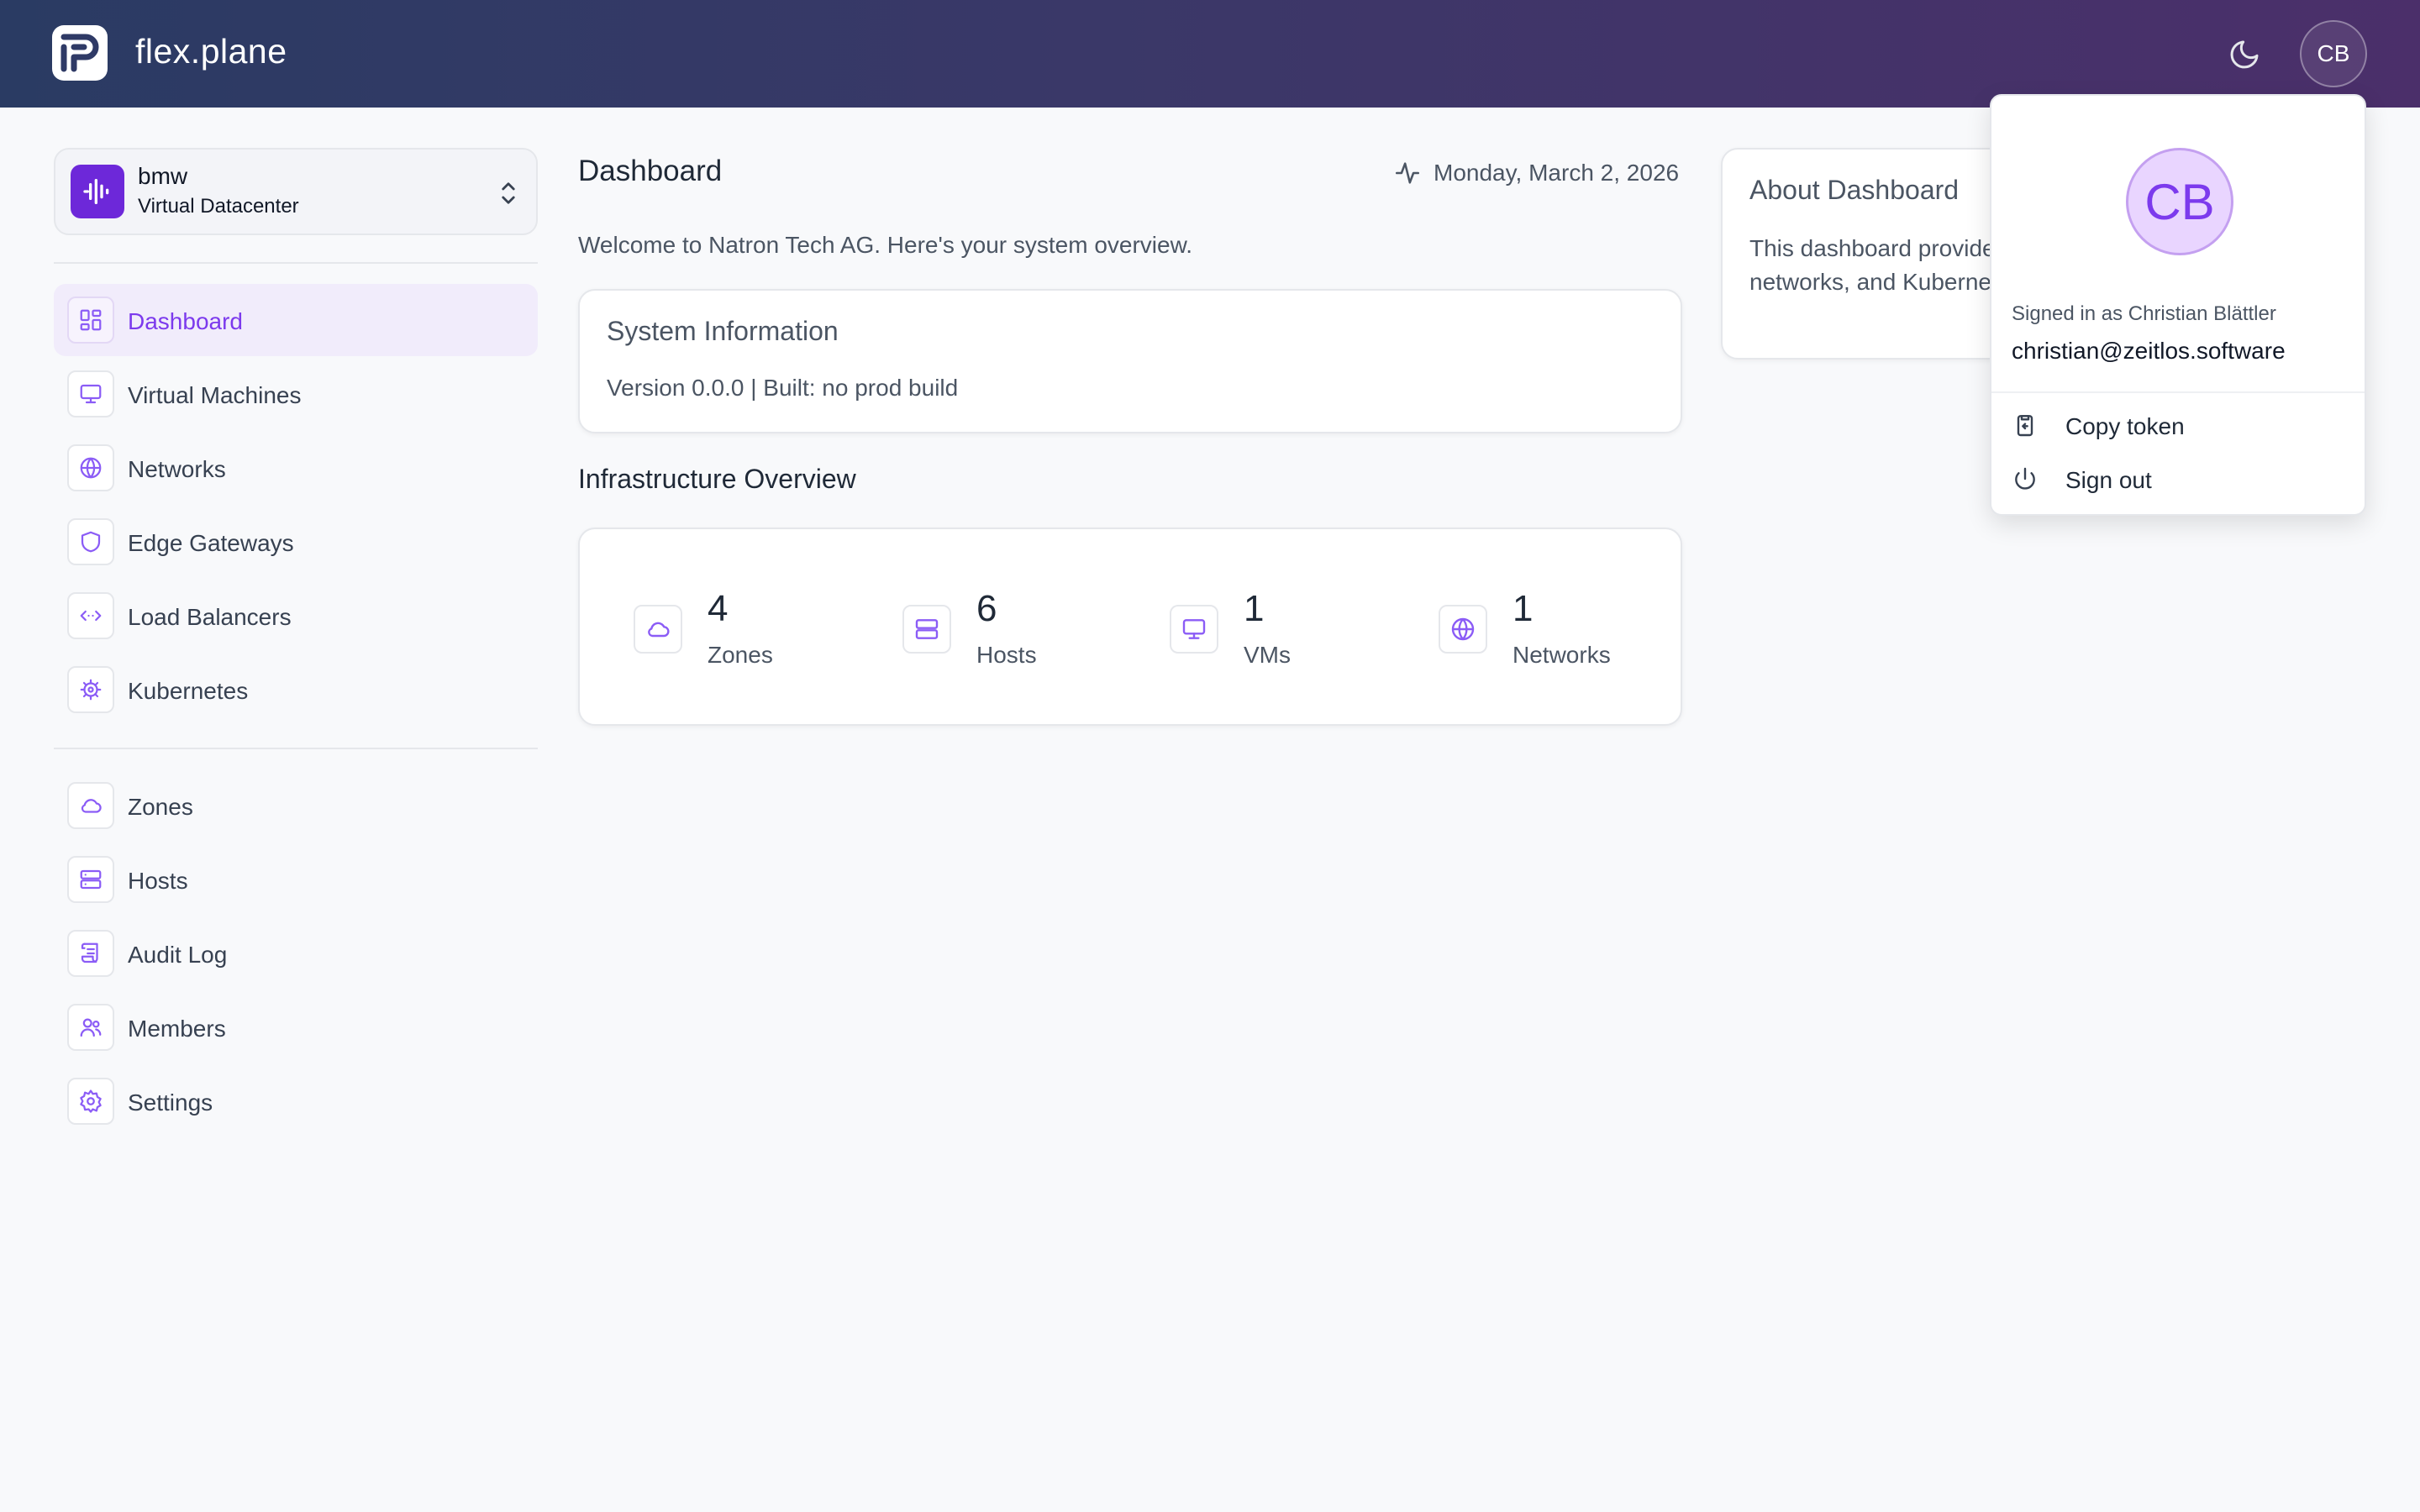 The height and width of the screenshot is (1512, 2420). What do you see at coordinates (97, 191) in the screenshot?
I see `waveform-icon` at bounding box center [97, 191].